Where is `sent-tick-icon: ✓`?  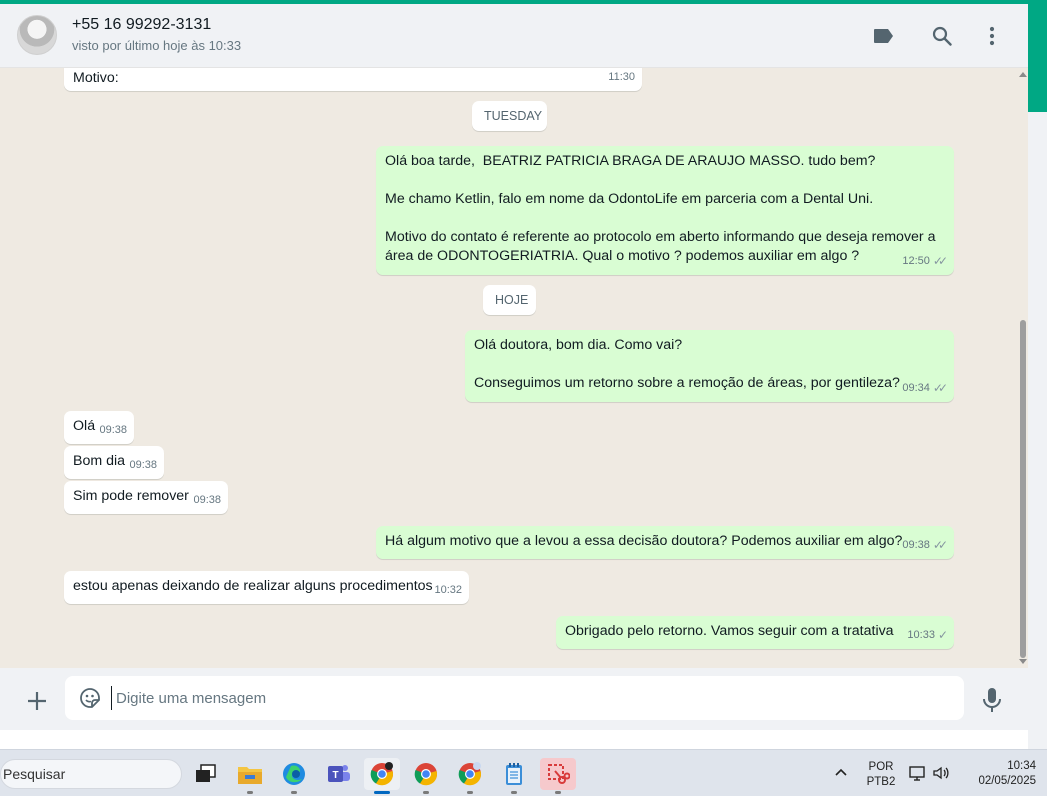
sent-tick-icon: ✓ is located at coordinates (942, 635).